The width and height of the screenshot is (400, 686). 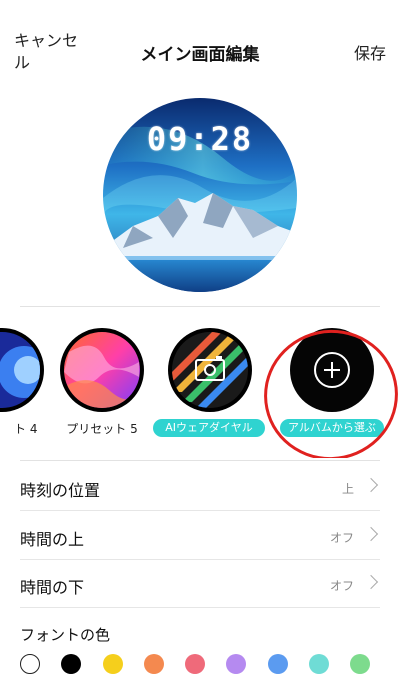 I want to click on add-from-album-button, so click(x=332, y=370).